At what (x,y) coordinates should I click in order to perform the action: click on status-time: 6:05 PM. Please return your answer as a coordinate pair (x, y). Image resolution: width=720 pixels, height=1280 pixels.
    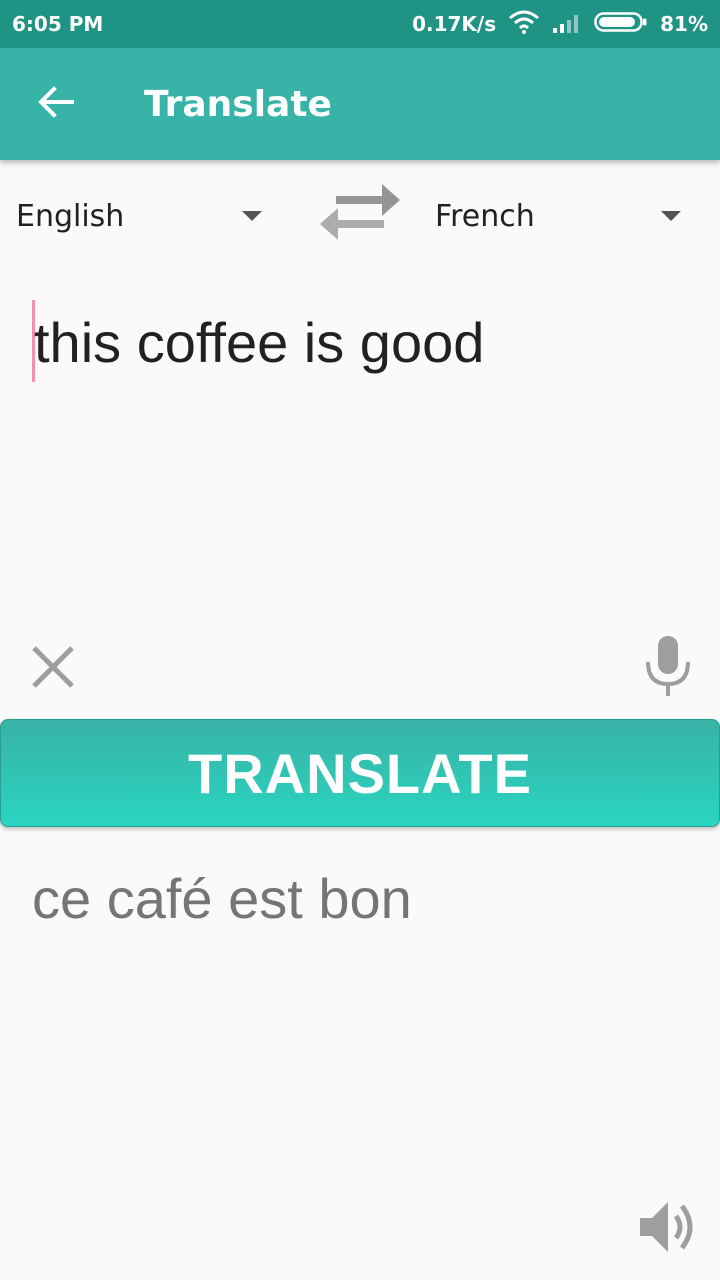
    Looking at the image, I should click on (58, 24).